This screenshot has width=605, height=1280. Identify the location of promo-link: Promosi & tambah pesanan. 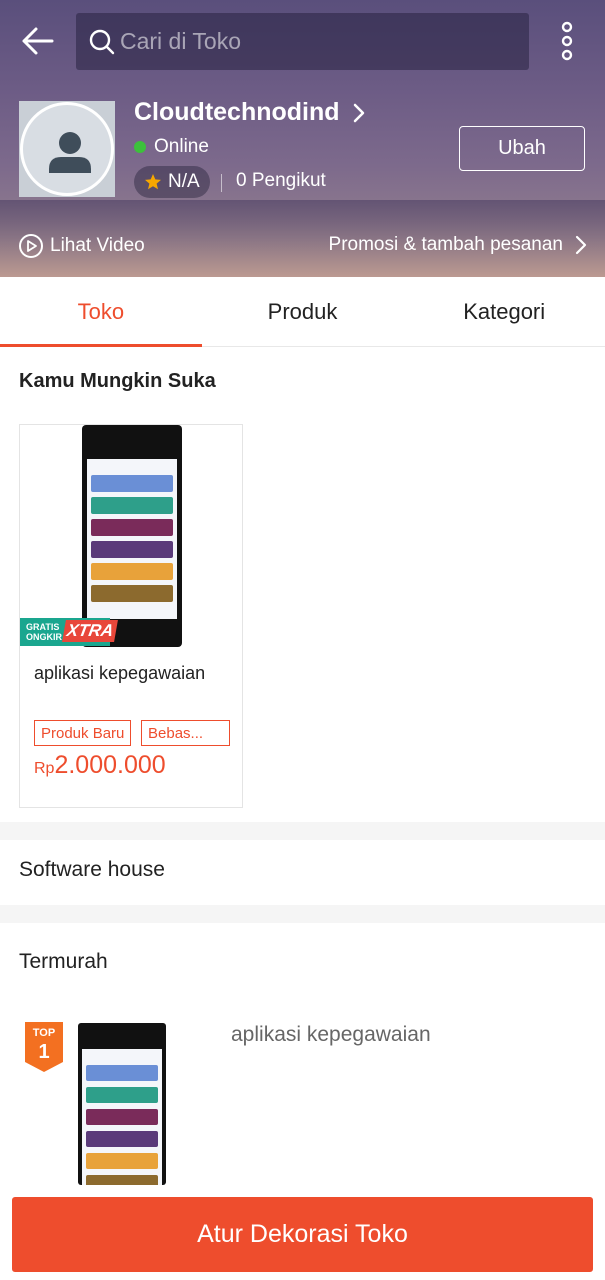
(458, 245).